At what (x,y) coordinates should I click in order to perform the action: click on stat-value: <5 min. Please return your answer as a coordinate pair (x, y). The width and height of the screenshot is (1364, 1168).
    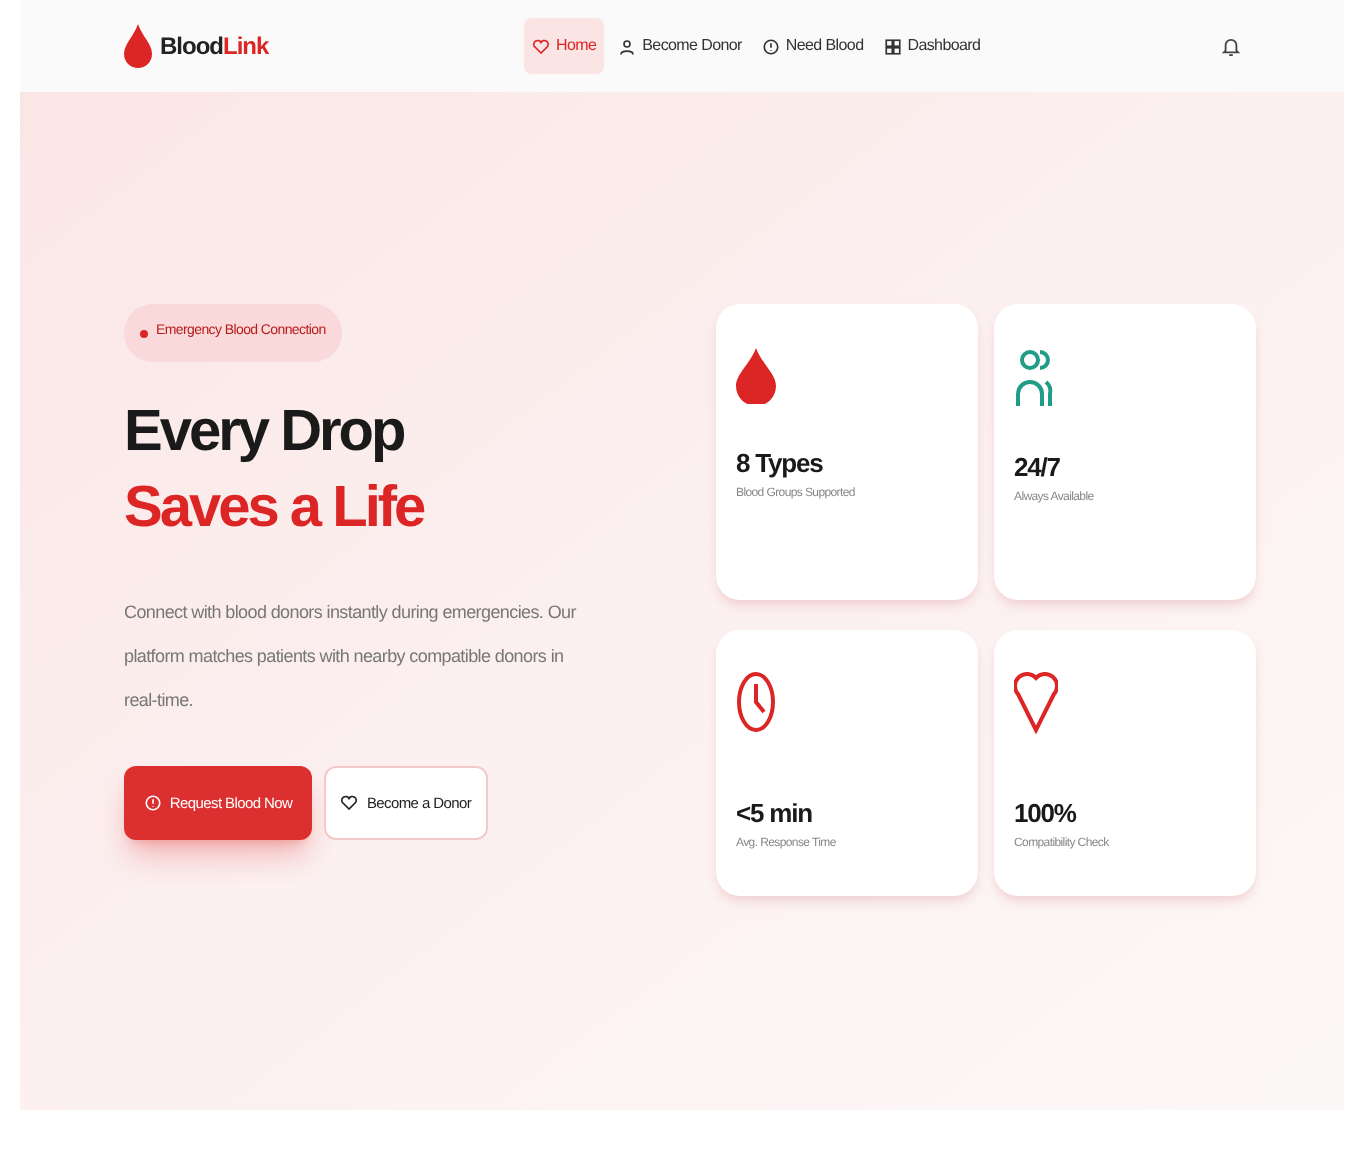
    Looking at the image, I should click on (775, 814).